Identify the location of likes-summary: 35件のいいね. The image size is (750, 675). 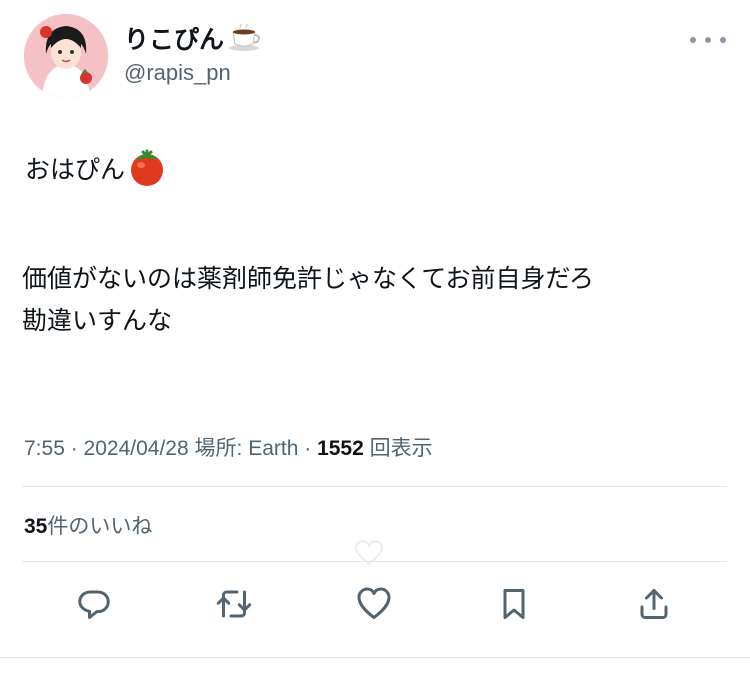
(88, 525).